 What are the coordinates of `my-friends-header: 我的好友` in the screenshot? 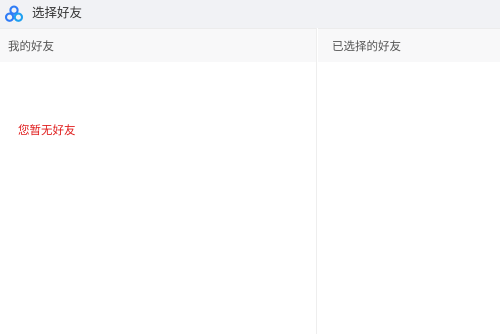 It's located at (158, 45).